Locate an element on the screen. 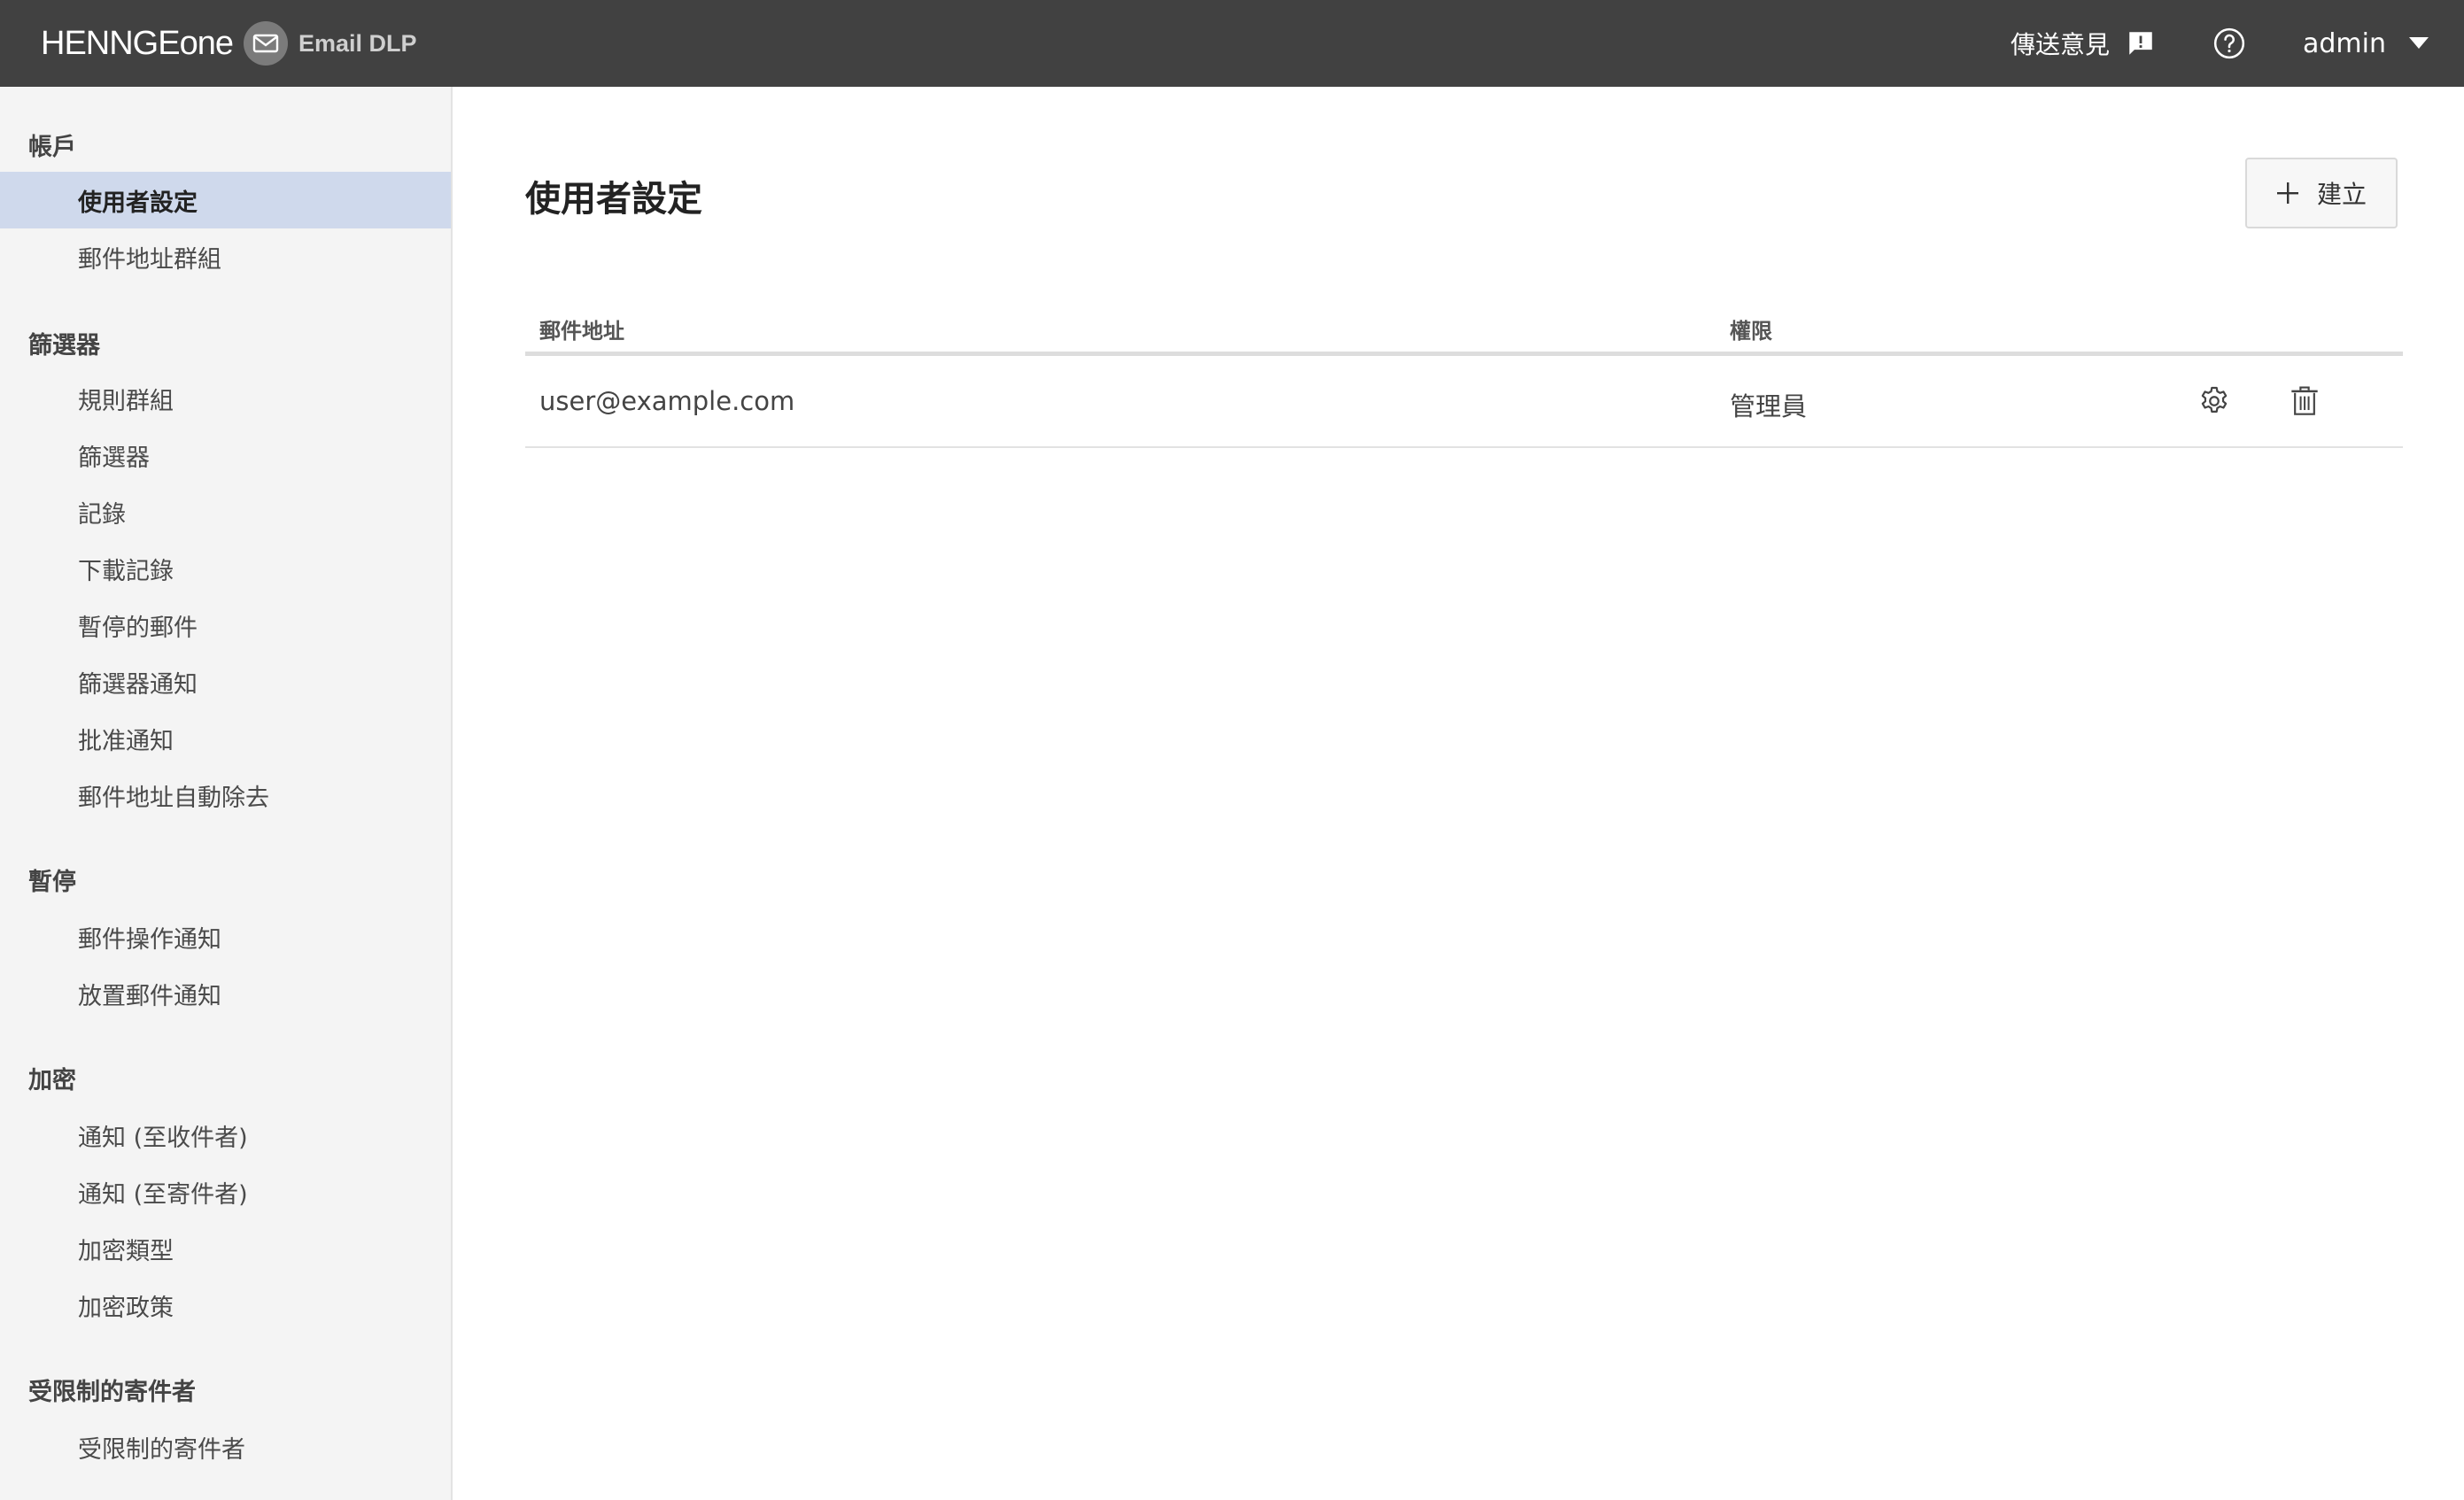  sidebar-item-notify-senders: 通知 (至寄件者) is located at coordinates (225, 1192).